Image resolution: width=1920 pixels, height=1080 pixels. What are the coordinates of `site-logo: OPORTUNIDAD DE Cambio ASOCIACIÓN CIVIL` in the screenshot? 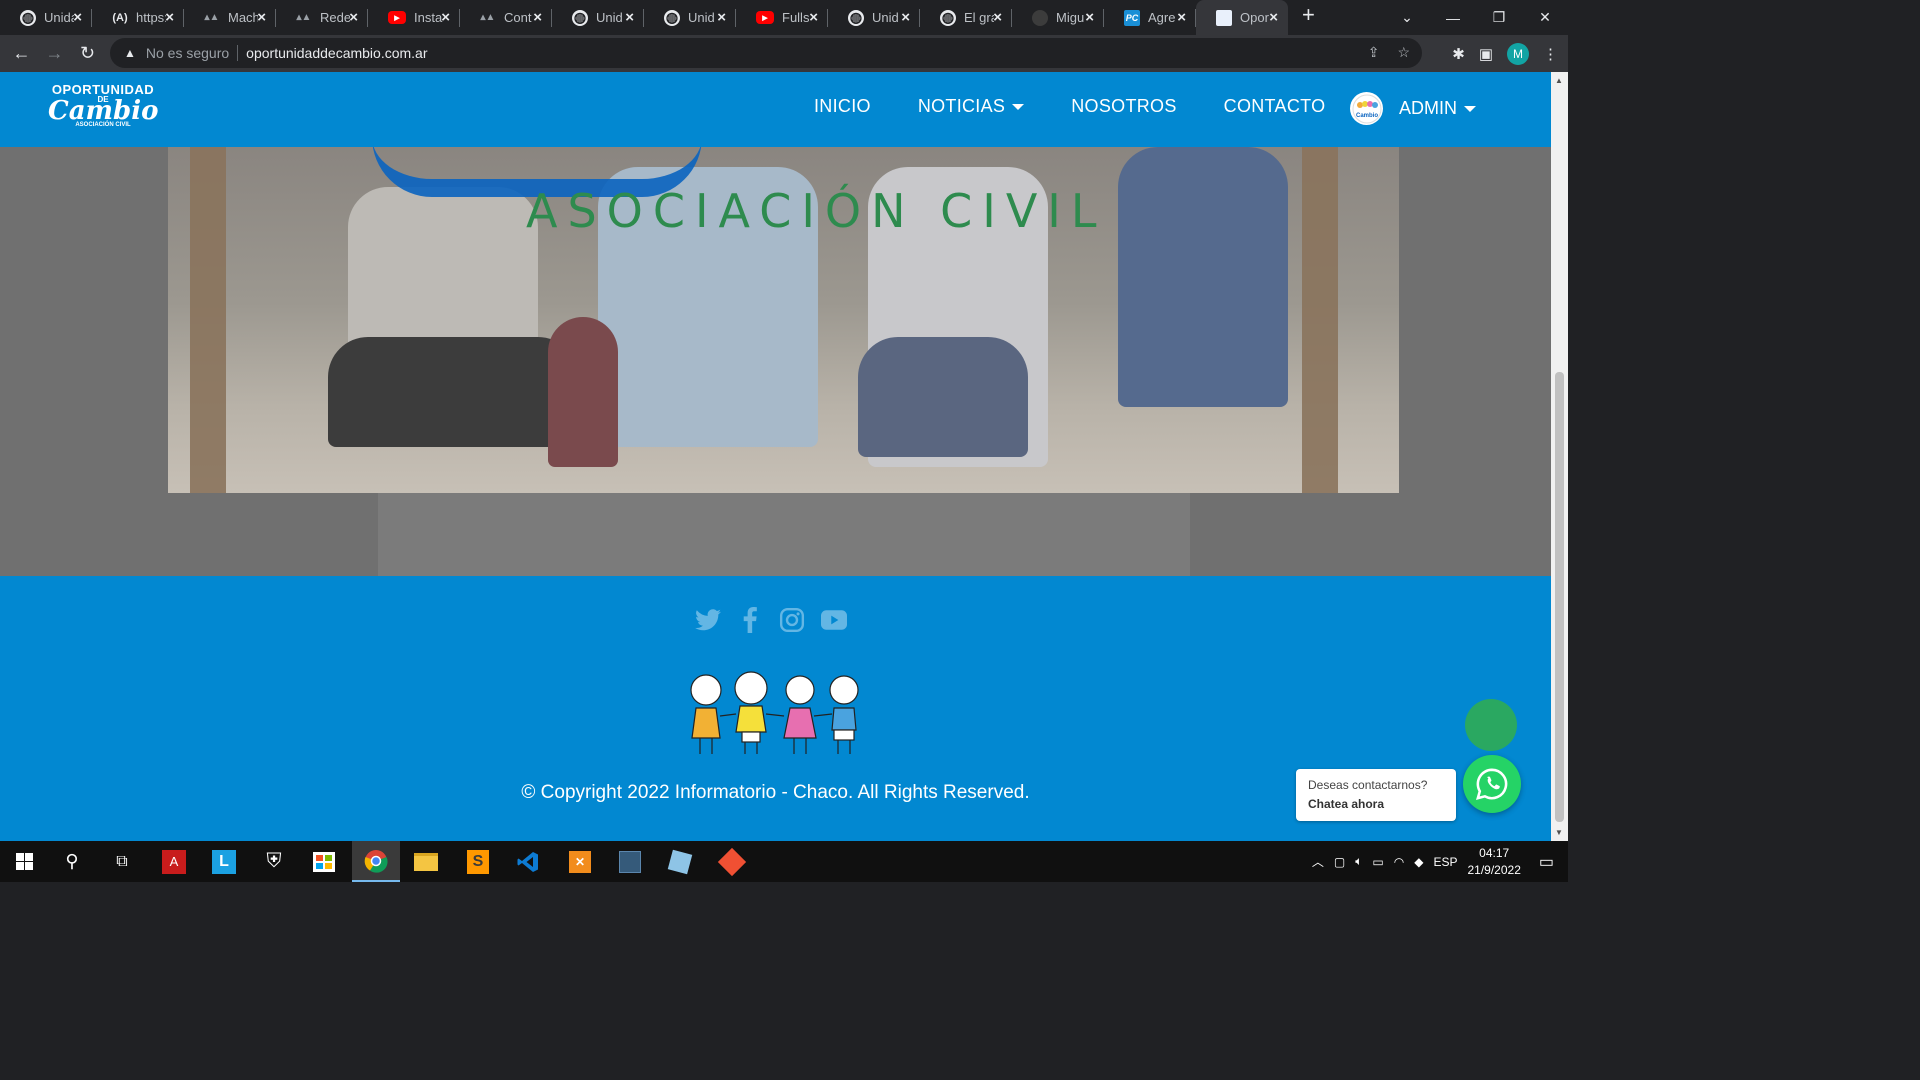 It's located at (103, 110).